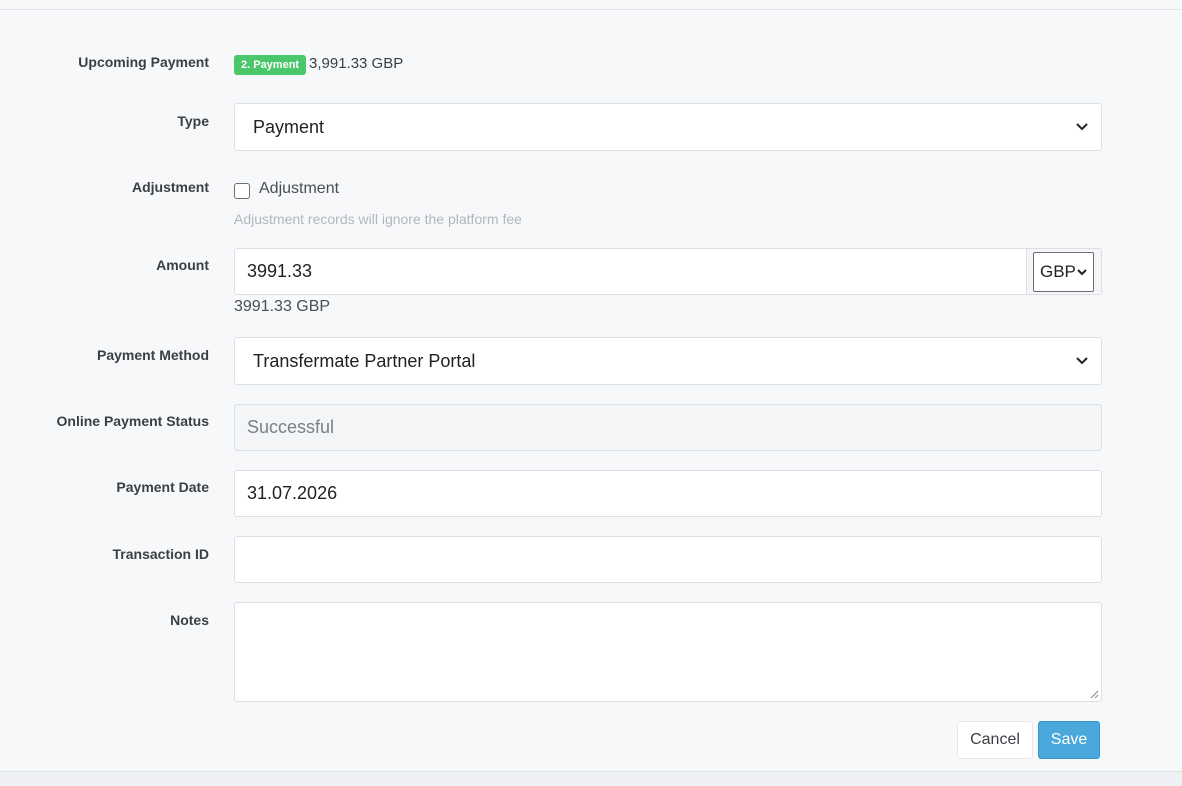  Describe the element at coordinates (668, 127) in the screenshot. I see `type-select: Payment` at that location.